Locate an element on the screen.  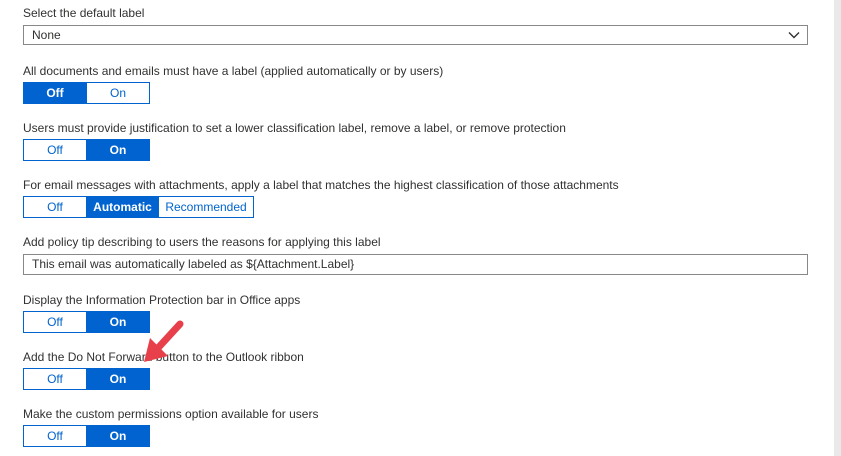
default-label-value: None is located at coordinates (46, 35).